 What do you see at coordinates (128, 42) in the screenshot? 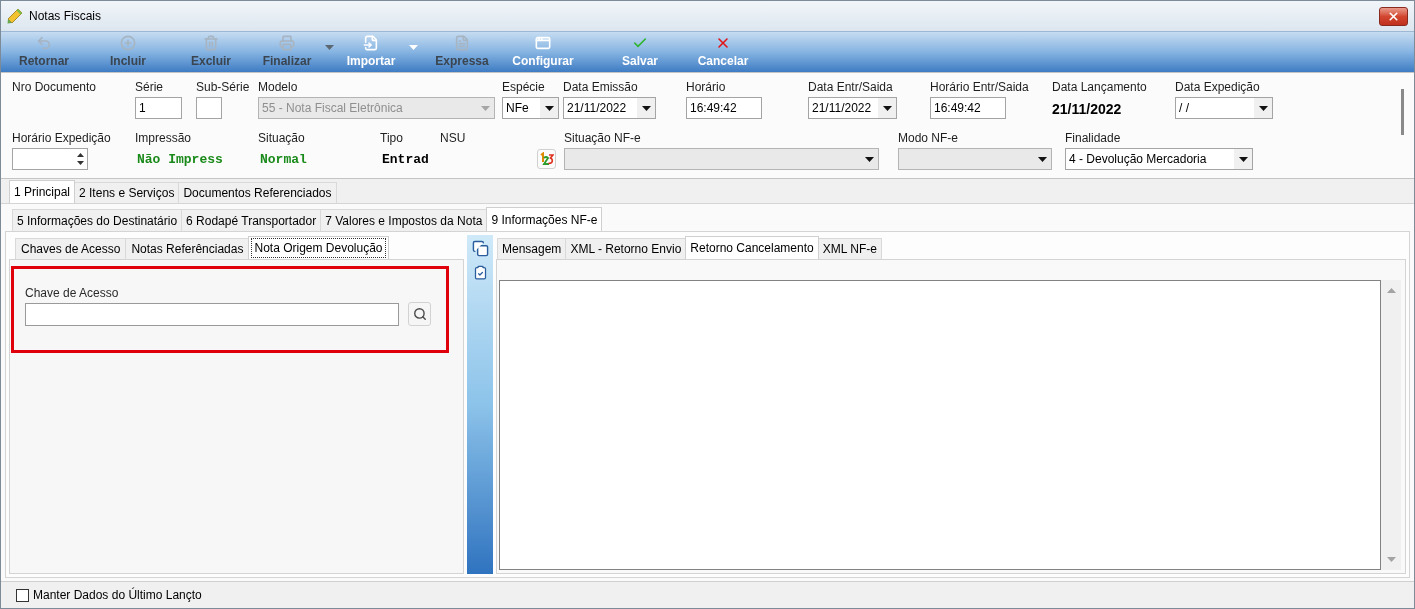
I see `plus-circle-icon` at bounding box center [128, 42].